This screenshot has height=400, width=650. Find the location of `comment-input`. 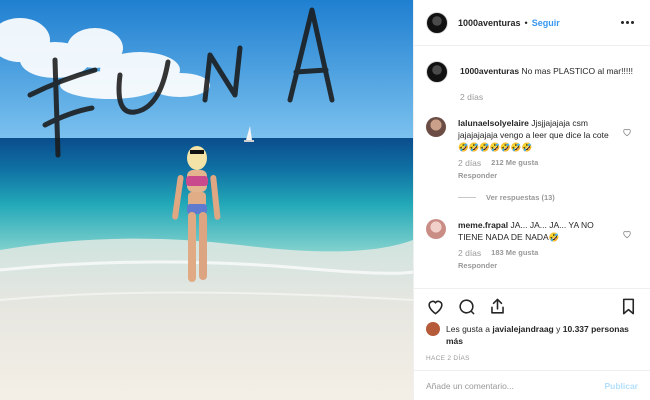

comment-input is located at coordinates (515, 385).